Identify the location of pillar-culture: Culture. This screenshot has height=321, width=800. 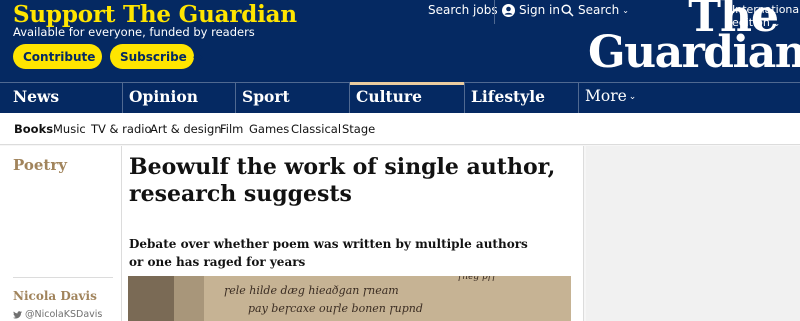
(406, 97).